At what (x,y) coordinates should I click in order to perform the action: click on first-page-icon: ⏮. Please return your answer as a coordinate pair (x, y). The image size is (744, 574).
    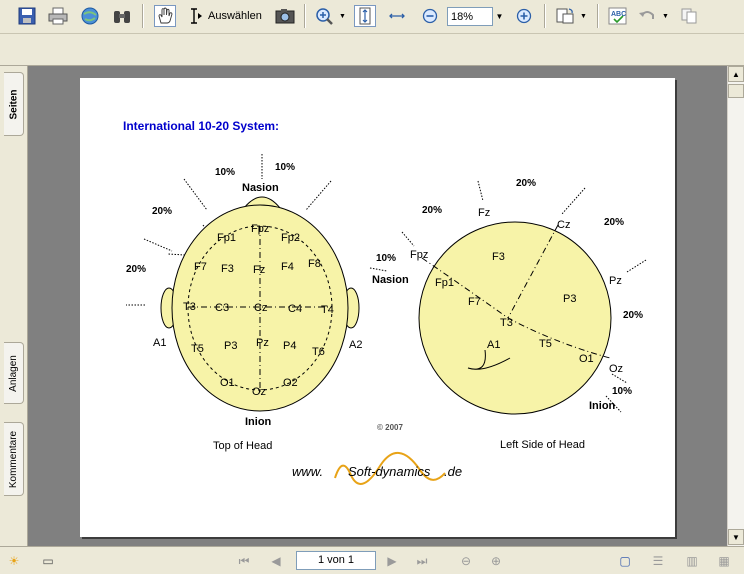
    Looking at the image, I should click on (244, 561).